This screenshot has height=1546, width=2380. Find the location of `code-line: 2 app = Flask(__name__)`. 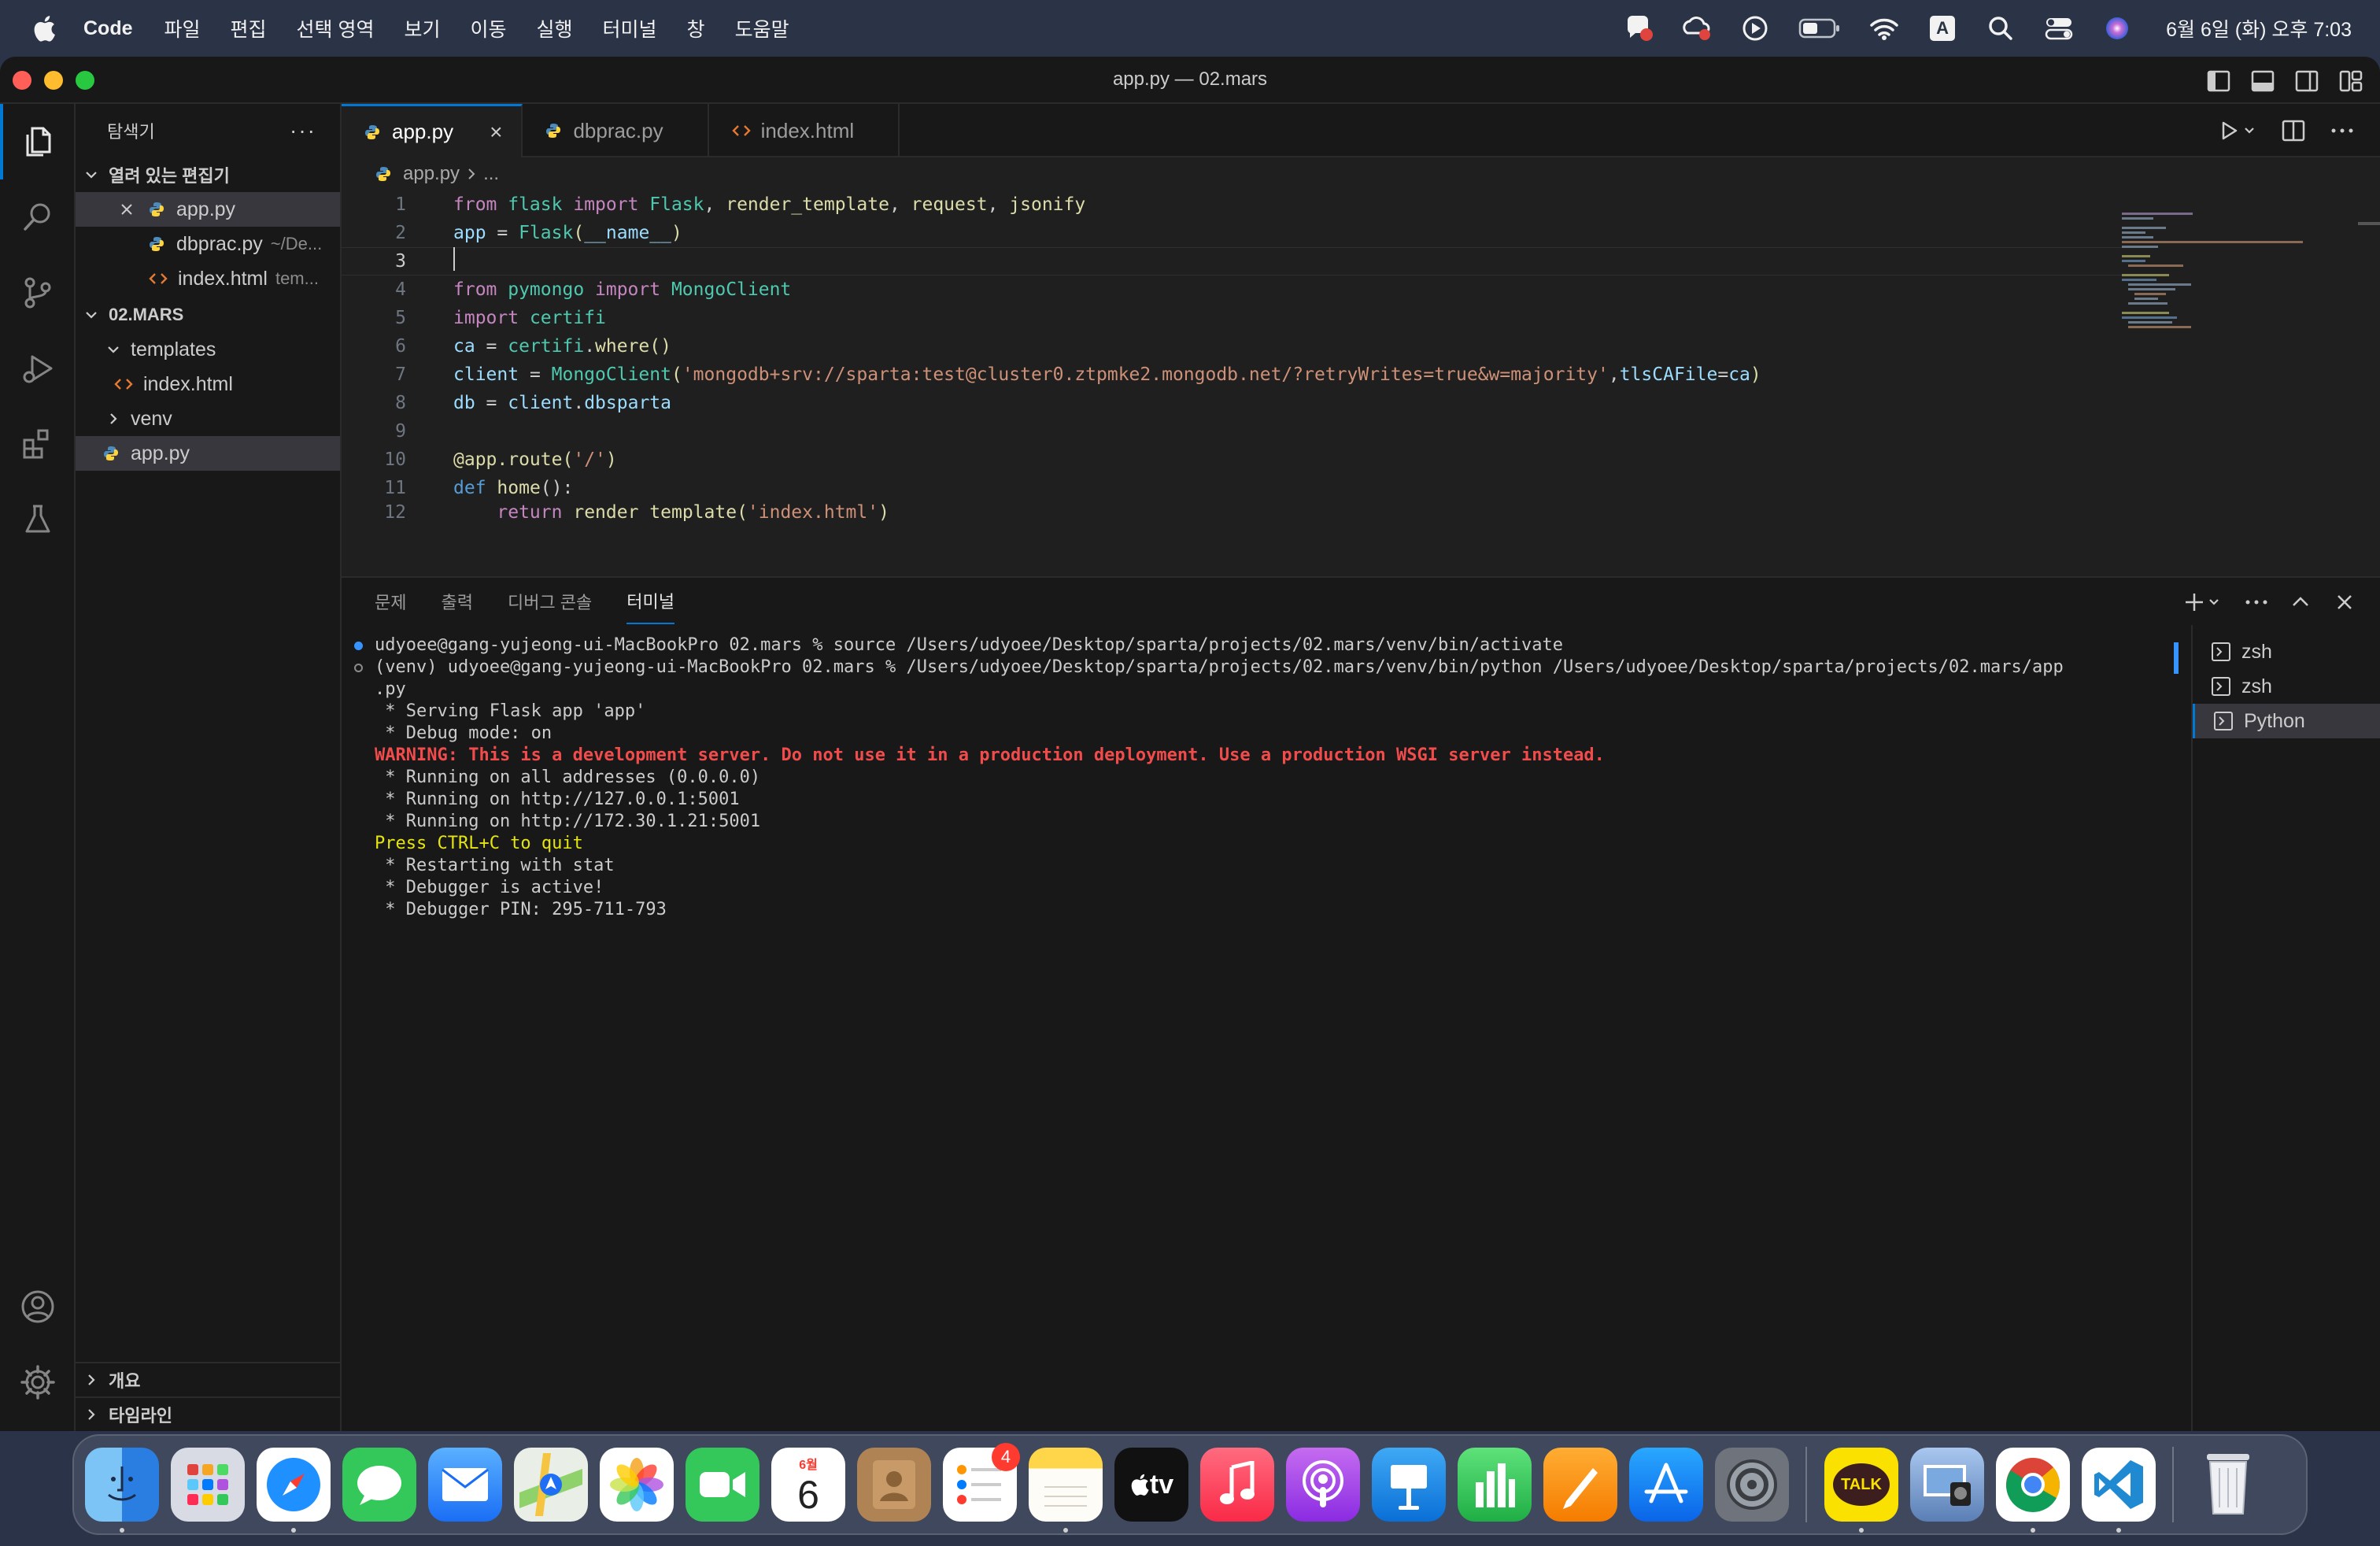

code-line: 2 app = Flask(__name__) is located at coordinates (1247, 233).